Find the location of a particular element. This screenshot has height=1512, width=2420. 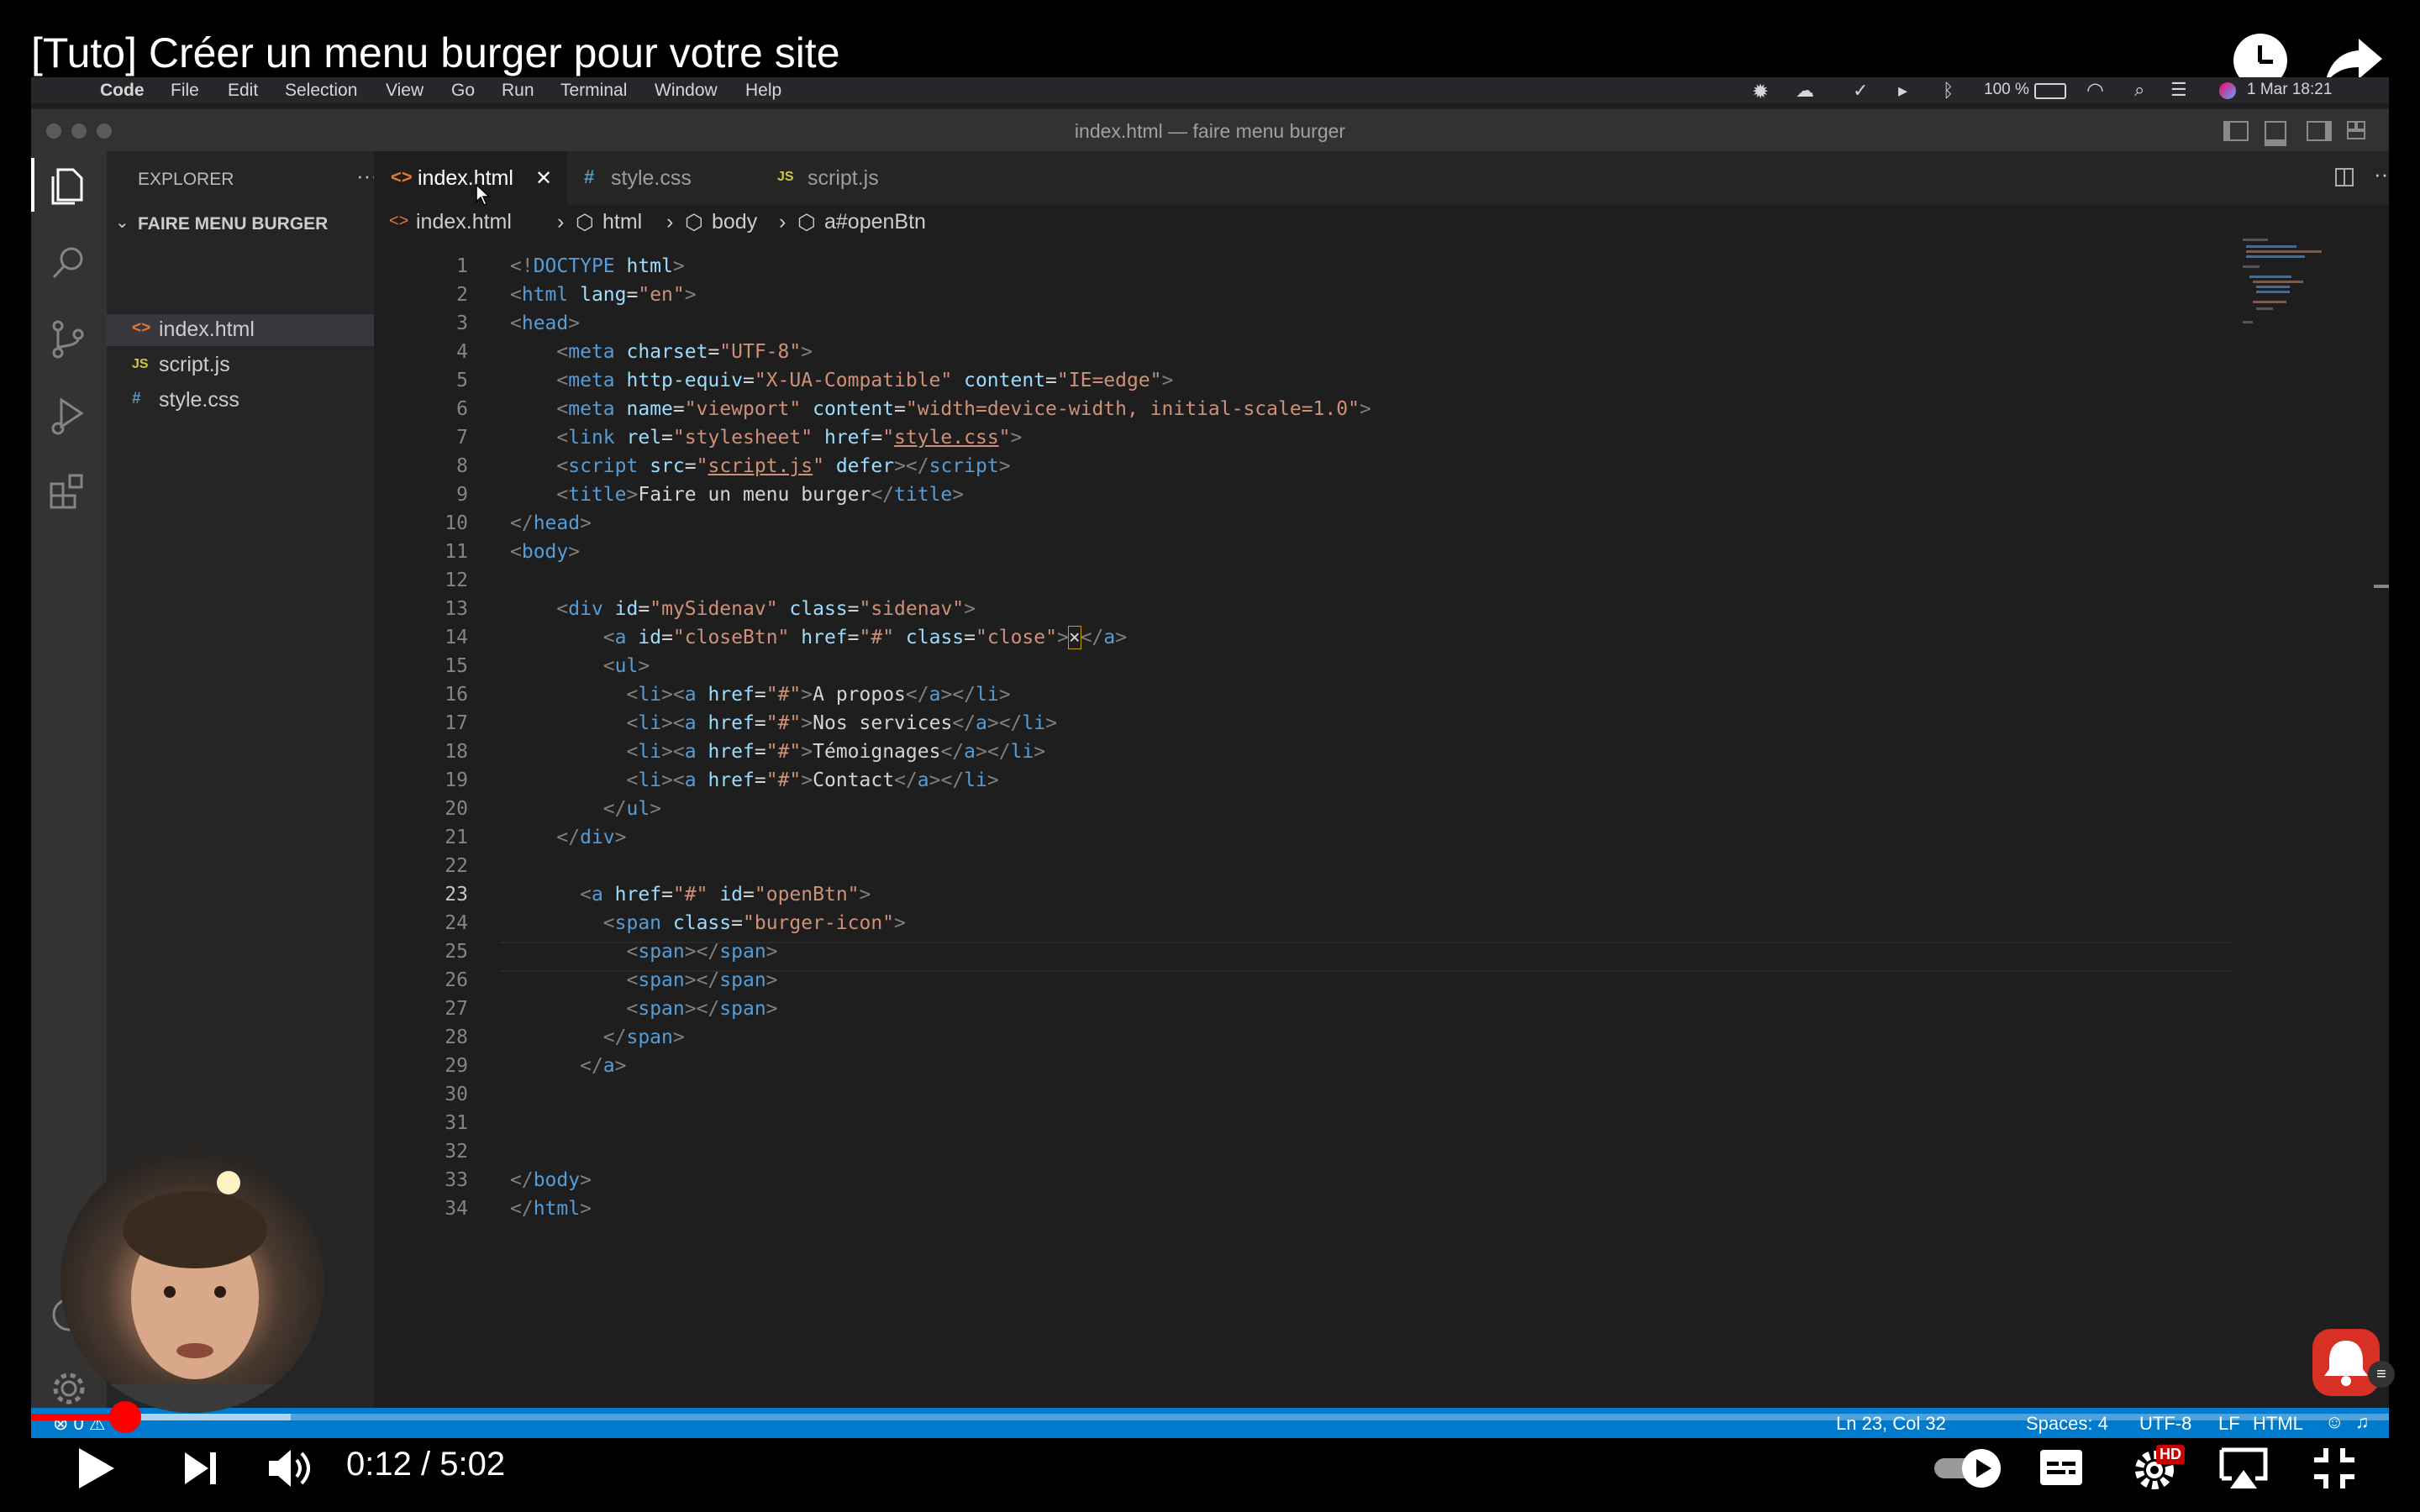

gear-icon is located at coordinates (69, 1388).